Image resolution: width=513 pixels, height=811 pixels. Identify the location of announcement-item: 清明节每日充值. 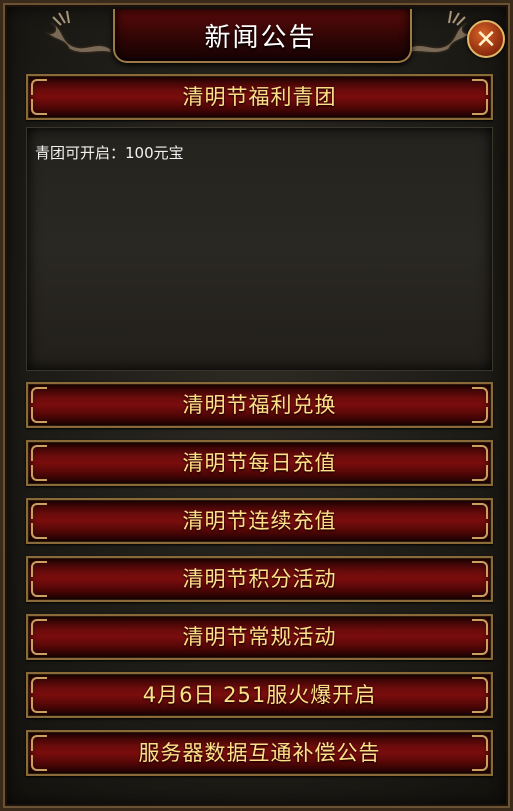
(259, 463).